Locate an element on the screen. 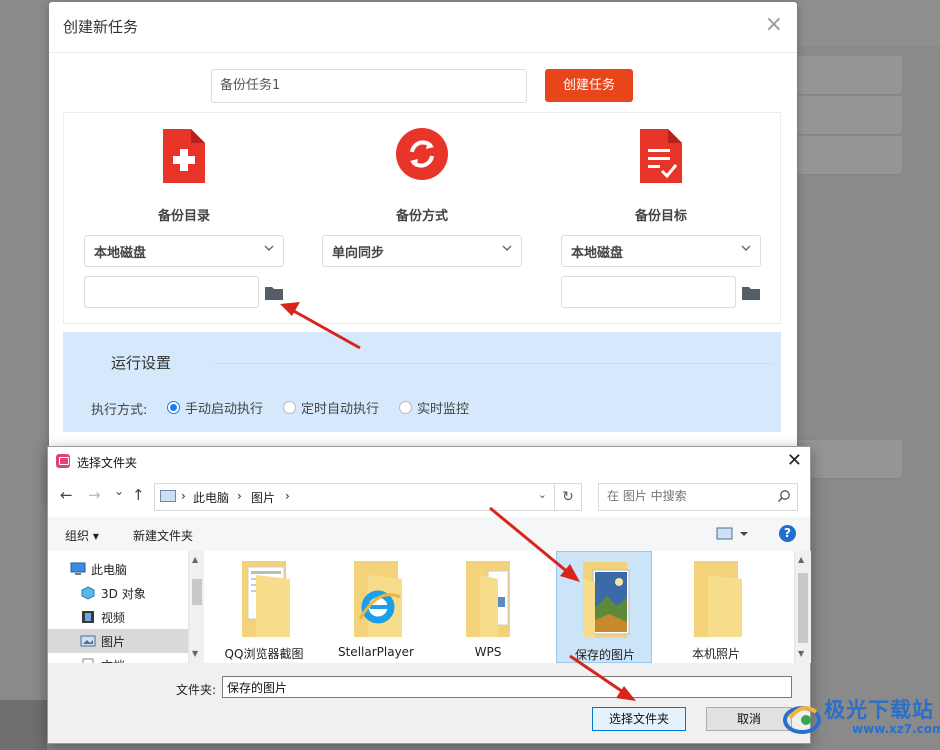  folder-item-stellarplayer: StellarPlayer is located at coordinates (376, 607).